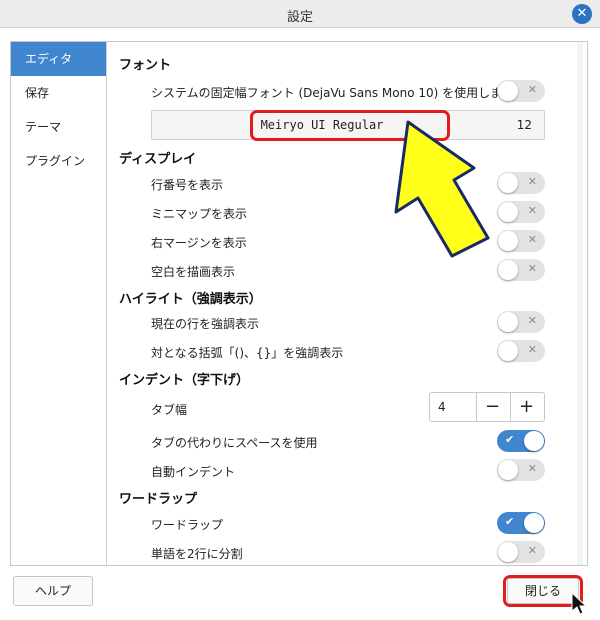 This screenshot has height=620, width=600. Describe the element at coordinates (492, 407) in the screenshot. I see `decrement-button: −` at that location.